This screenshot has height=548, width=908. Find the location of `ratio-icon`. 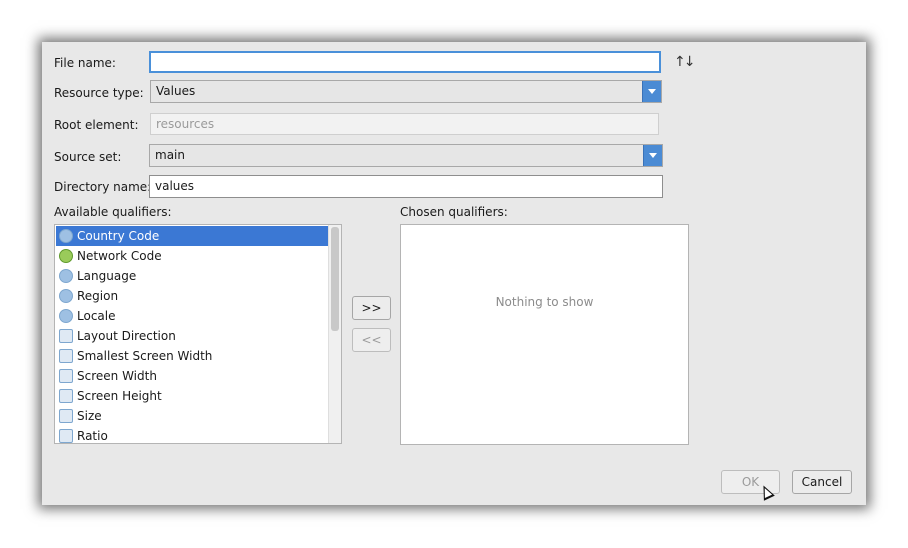

ratio-icon is located at coordinates (66, 436).